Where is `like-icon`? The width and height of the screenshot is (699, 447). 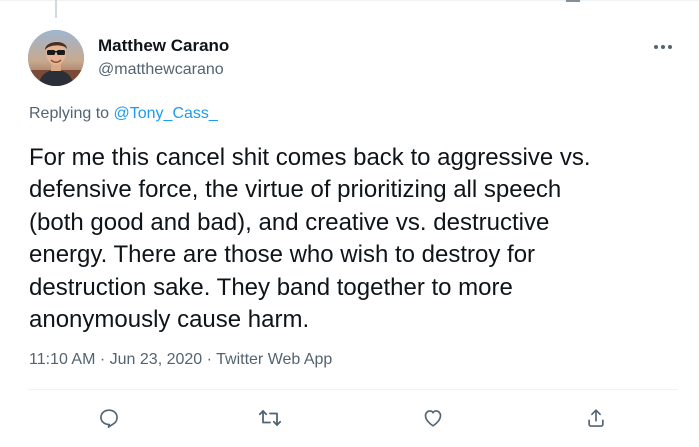 like-icon is located at coordinates (433, 418).